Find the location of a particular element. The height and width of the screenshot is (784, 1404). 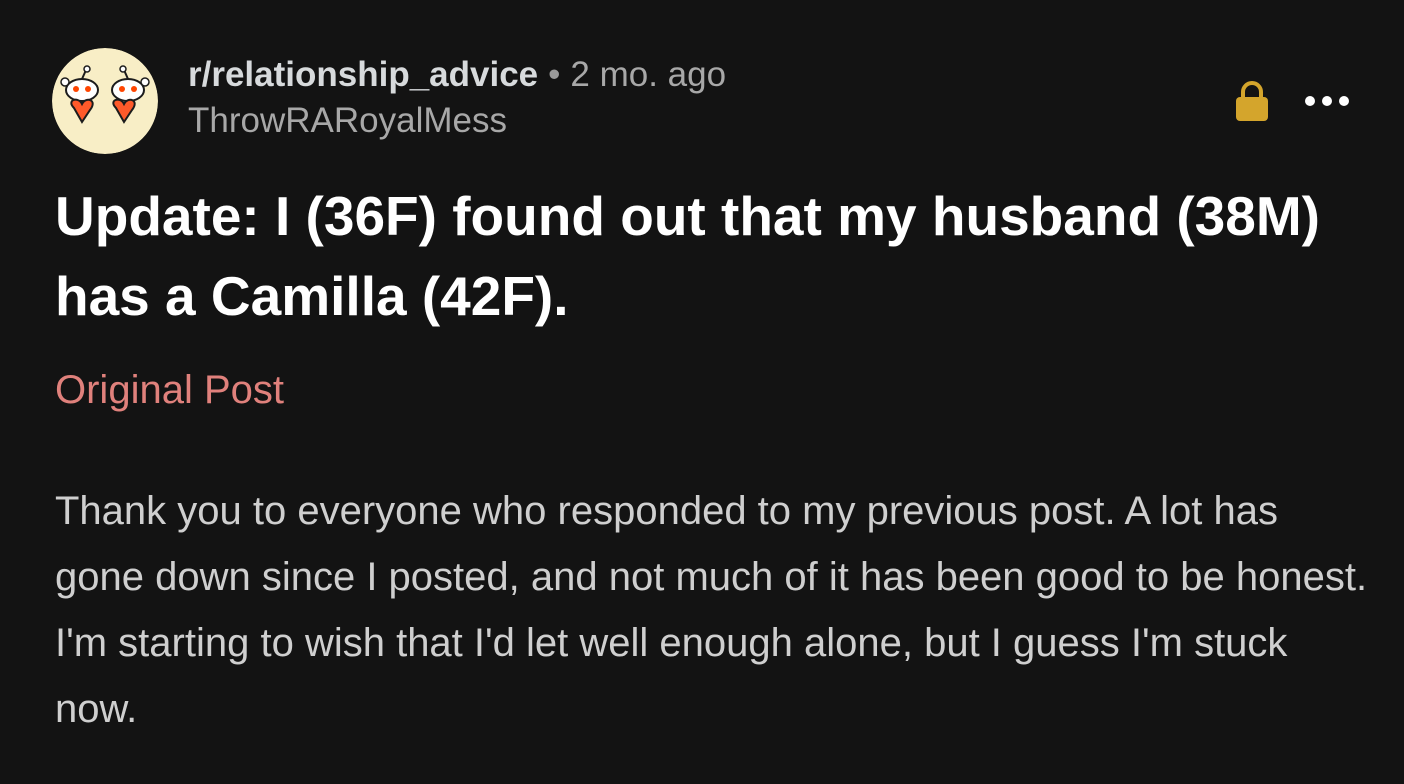

post-time: 2 mo. ago is located at coordinates (648, 74).